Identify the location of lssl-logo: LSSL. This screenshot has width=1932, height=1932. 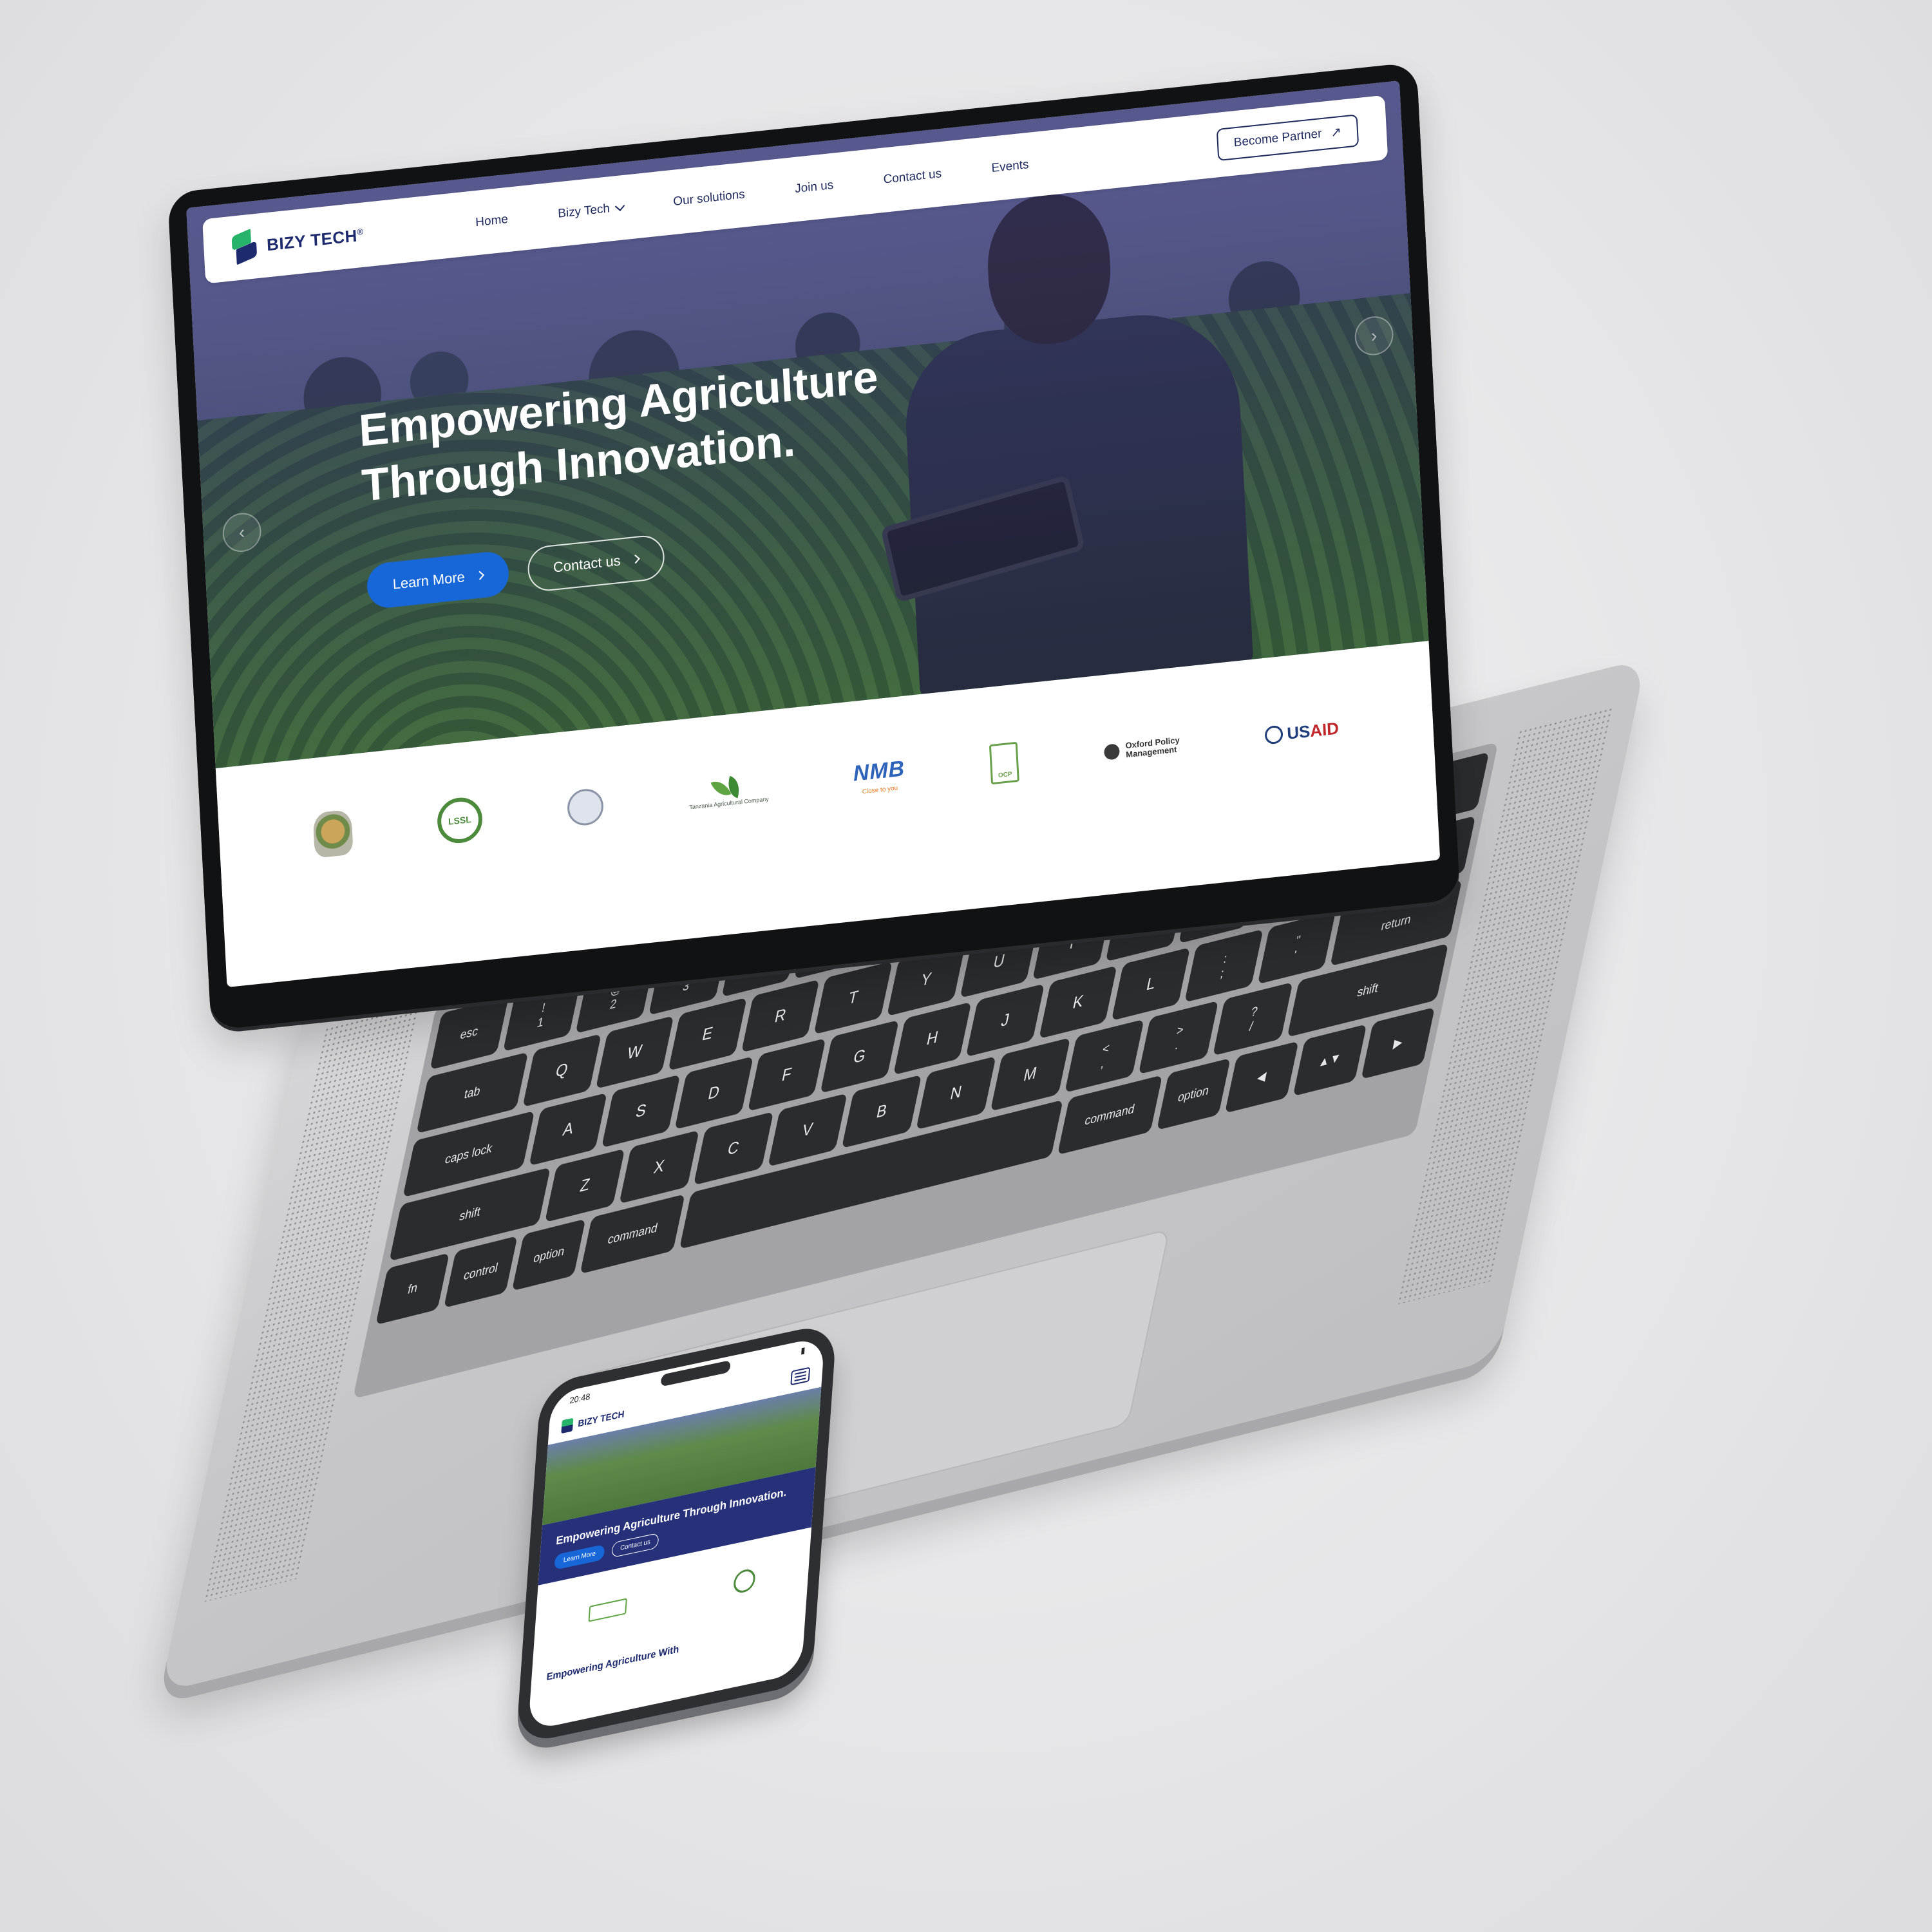
(460, 820).